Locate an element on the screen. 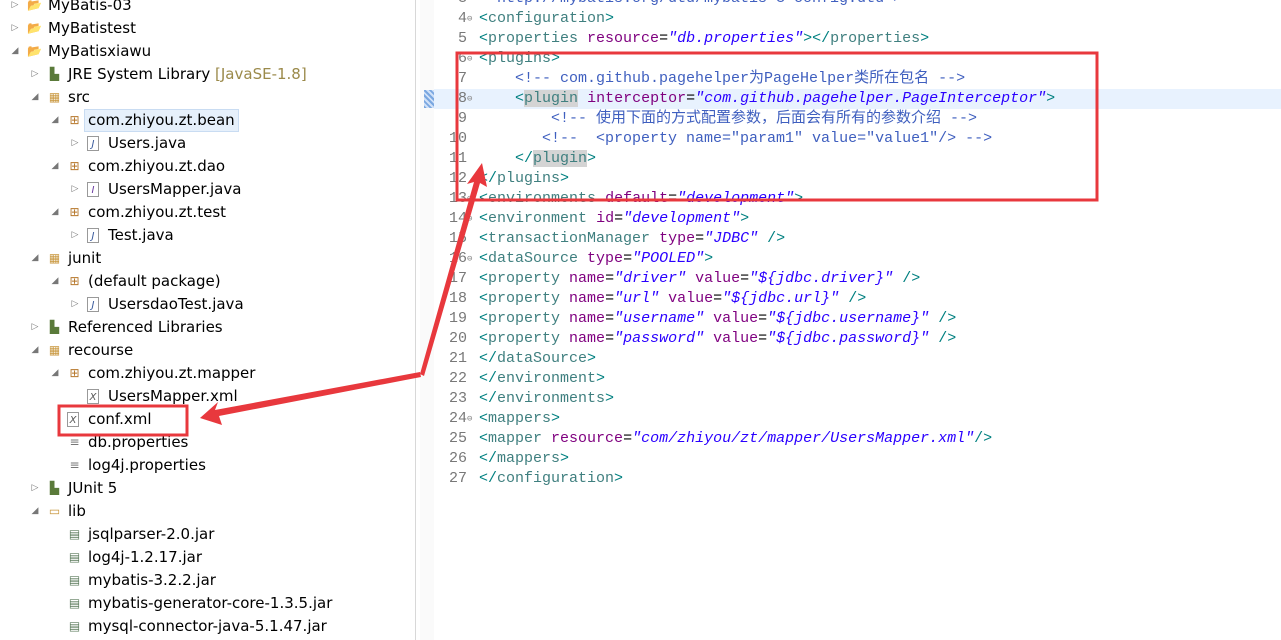  code-line: 12 </plugins> is located at coordinates (857, 179).